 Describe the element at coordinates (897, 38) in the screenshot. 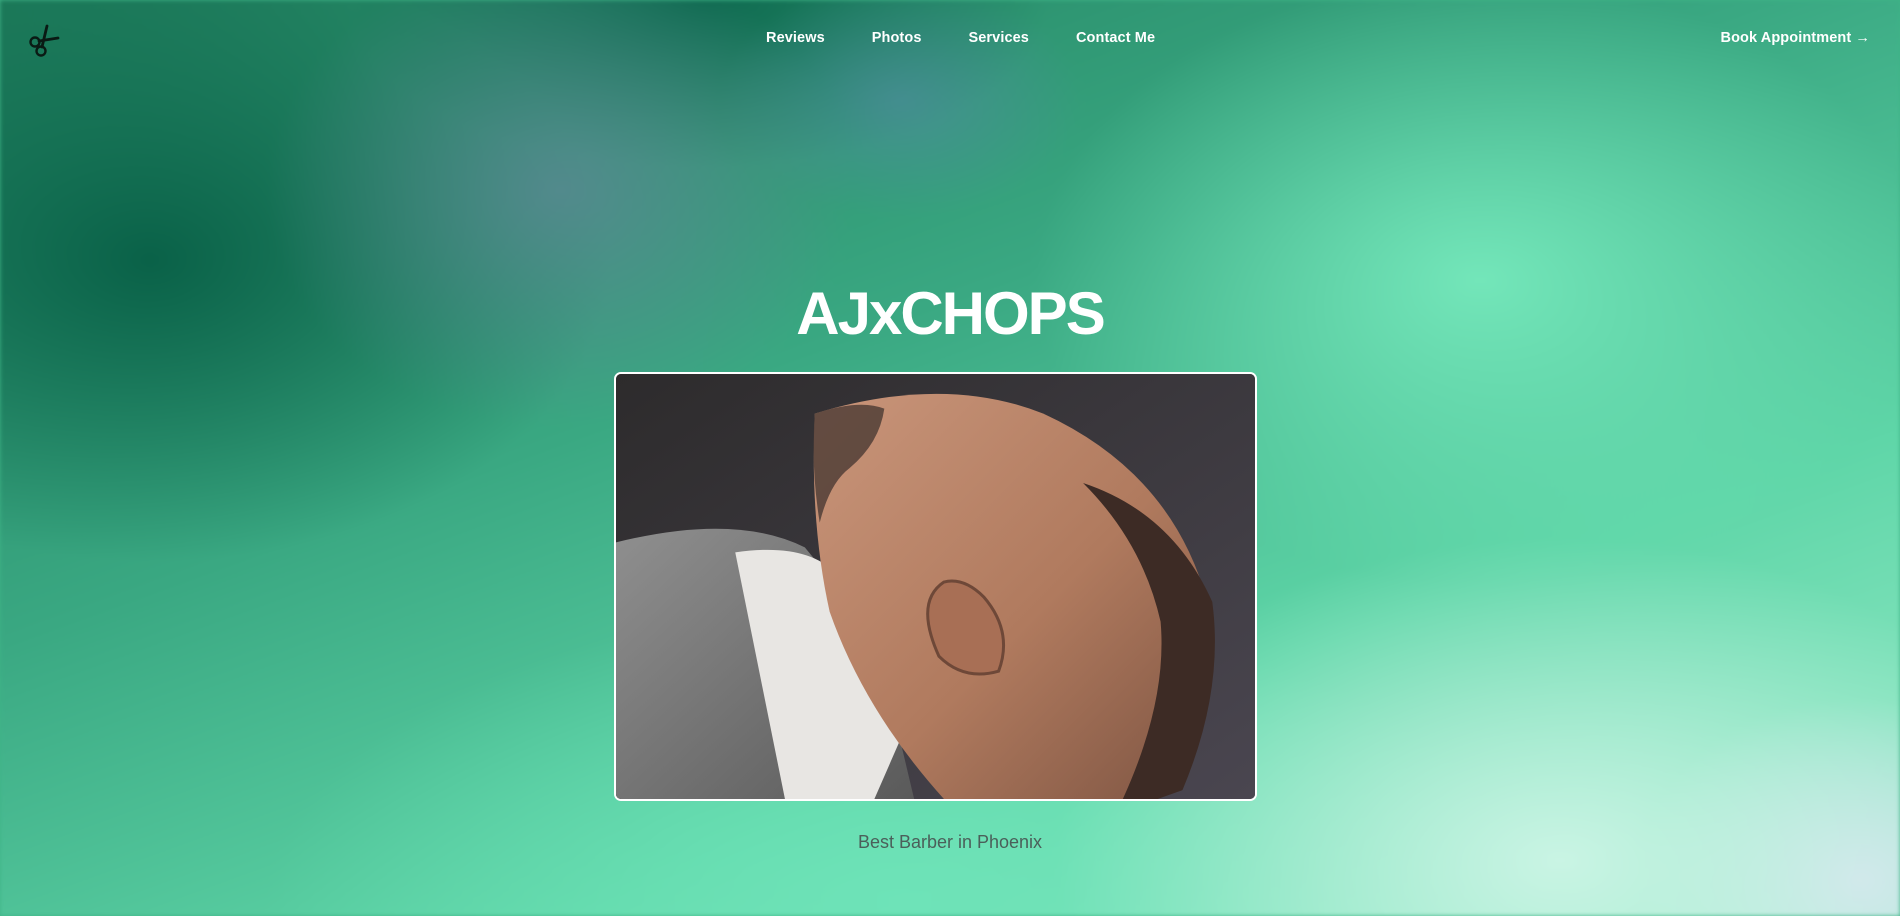

I see `nav-link-photos: Photos` at that location.